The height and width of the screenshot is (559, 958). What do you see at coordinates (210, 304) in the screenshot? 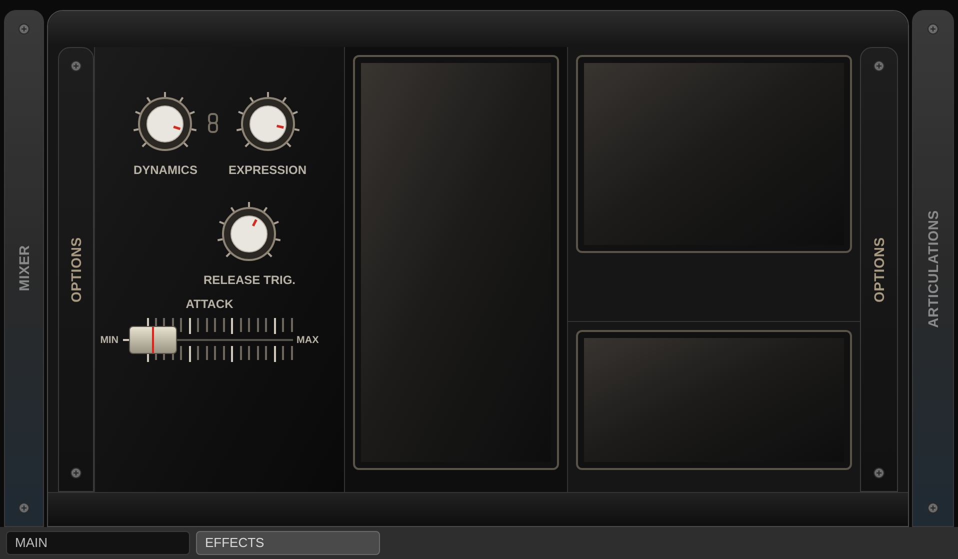
I see `knob-label: ATTACK` at bounding box center [210, 304].